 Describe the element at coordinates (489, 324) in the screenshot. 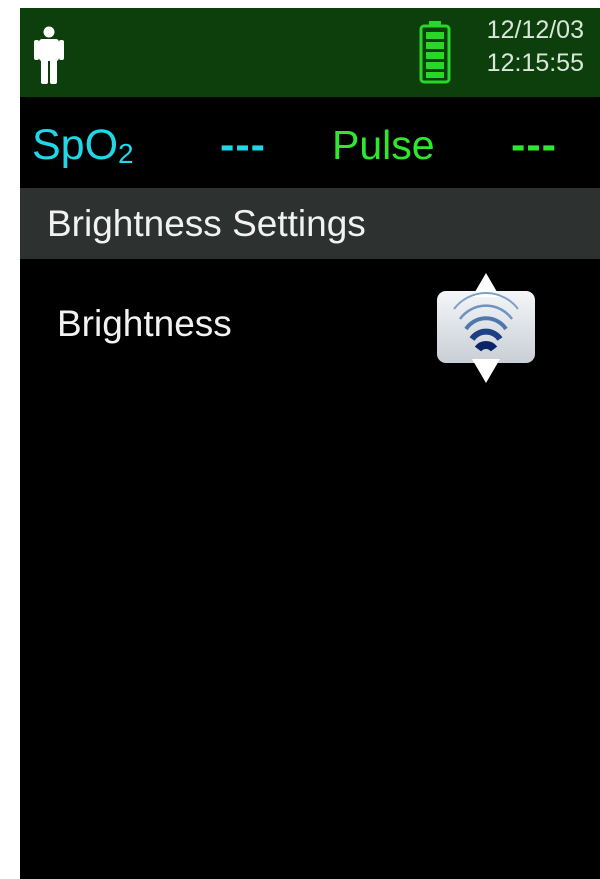

I see `brightness-adjust-icon` at that location.